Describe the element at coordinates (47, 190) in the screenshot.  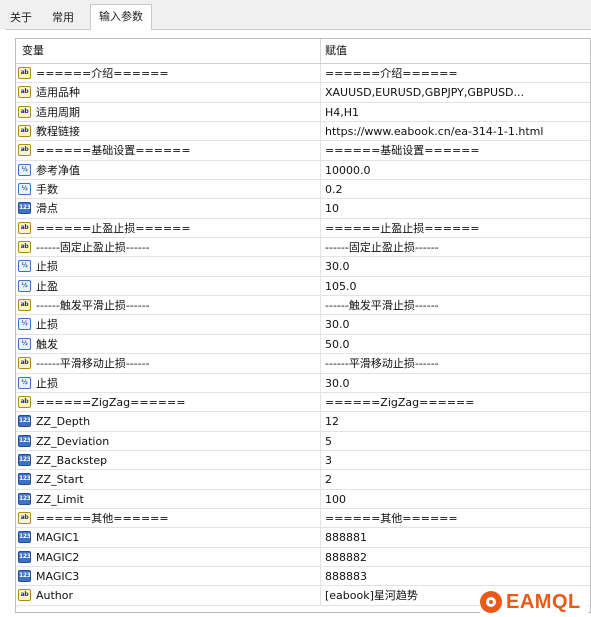
I see `parameter-name: 手数` at that location.